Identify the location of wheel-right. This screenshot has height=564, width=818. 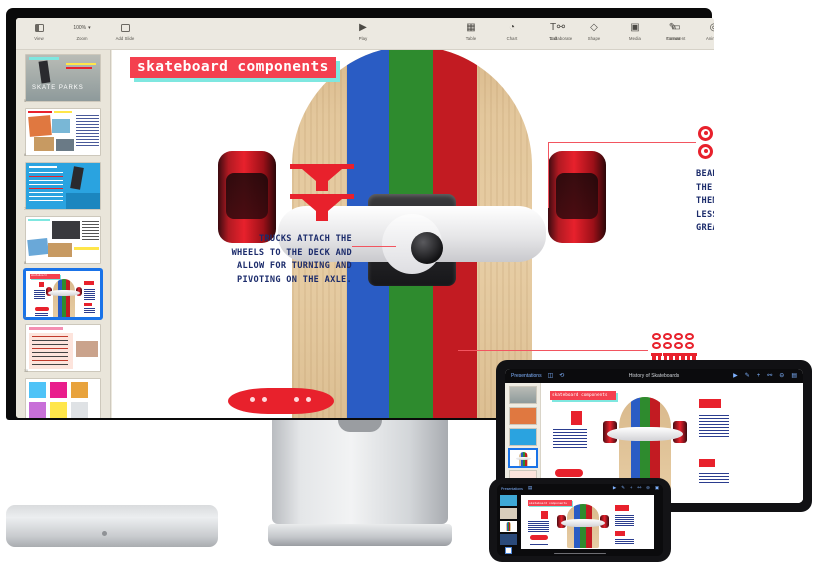
(577, 197).